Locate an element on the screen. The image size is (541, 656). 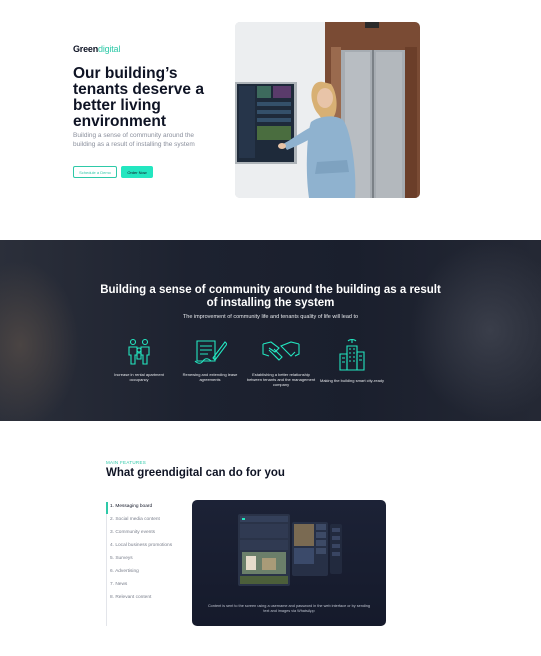
logo-text-green: Green is located at coordinates (86, 49).